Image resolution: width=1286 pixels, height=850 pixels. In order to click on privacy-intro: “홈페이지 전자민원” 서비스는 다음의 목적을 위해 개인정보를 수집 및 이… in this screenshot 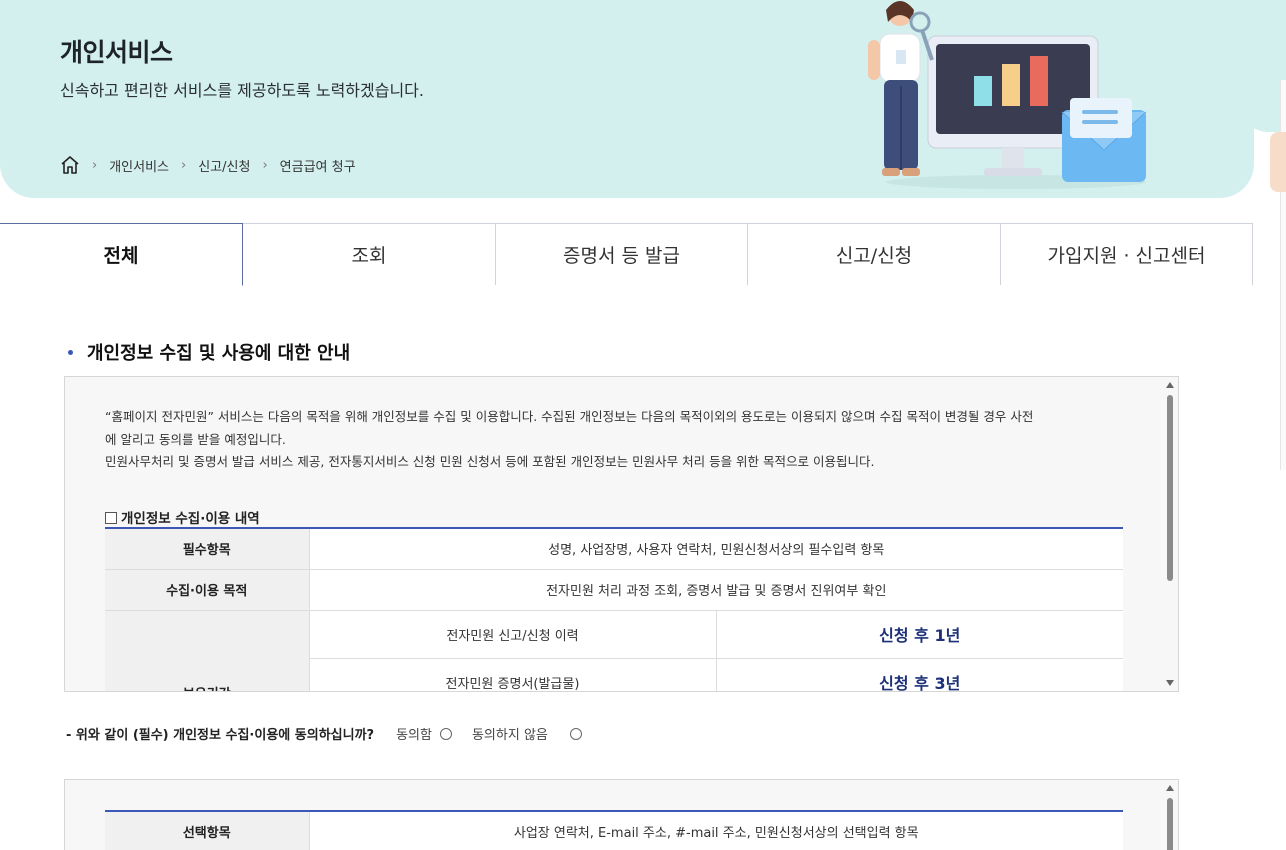, I will do `click(620, 440)`.